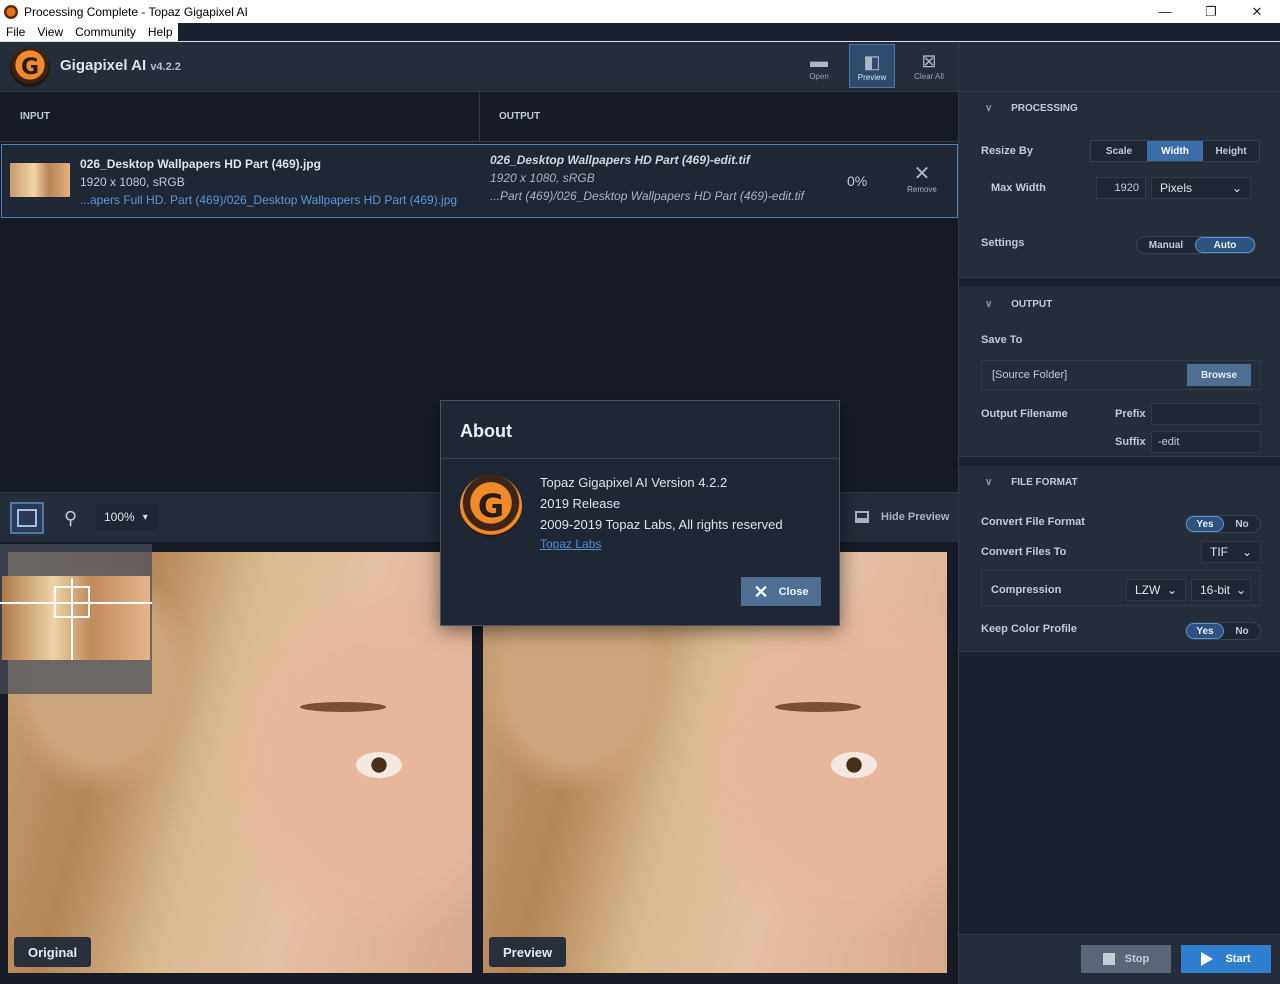 Image resolution: width=1280 pixels, height=984 pixels. I want to click on window-title: Processing Complete - Topaz Gigapixel AI, so click(136, 11).